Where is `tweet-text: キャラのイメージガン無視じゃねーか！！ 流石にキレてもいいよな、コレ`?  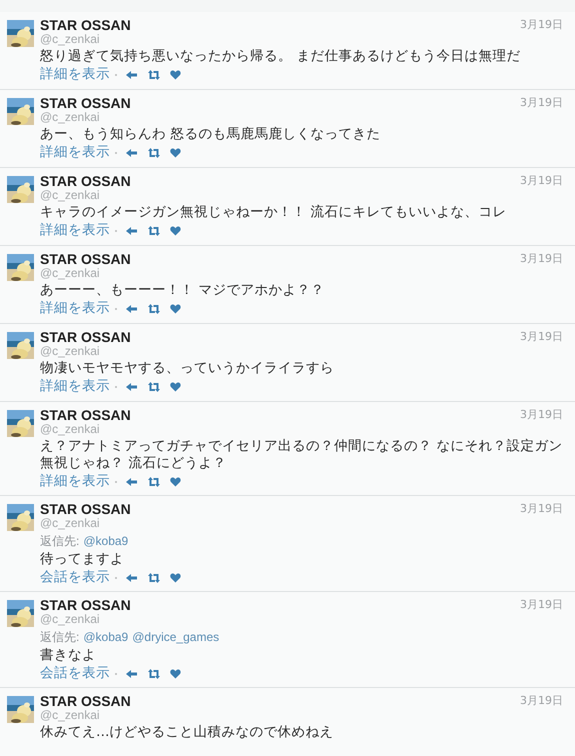
tweet-text: キャラのイメージガン無視じゃねーか！！ 流石にキレてもいいよな、コレ is located at coordinates (274, 212).